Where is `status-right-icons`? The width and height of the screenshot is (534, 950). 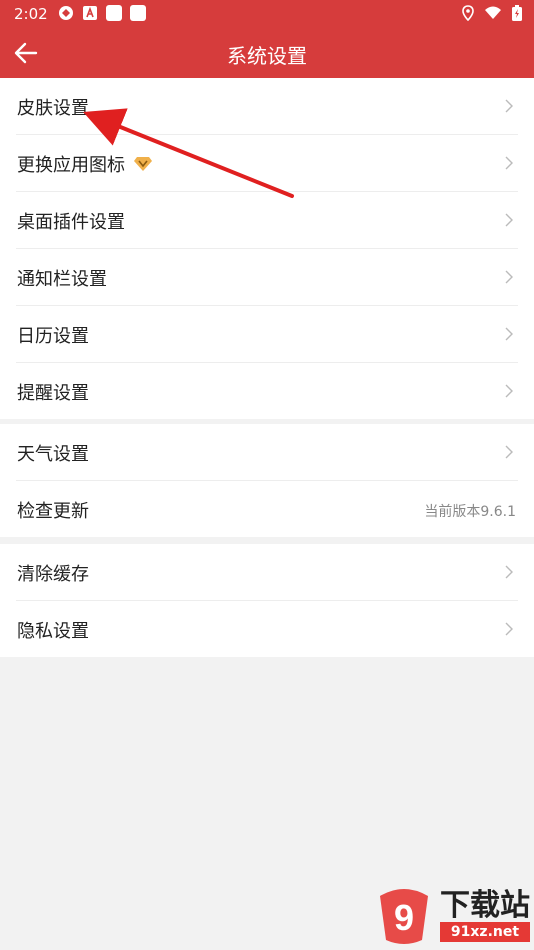 status-right-icons is located at coordinates (492, 13).